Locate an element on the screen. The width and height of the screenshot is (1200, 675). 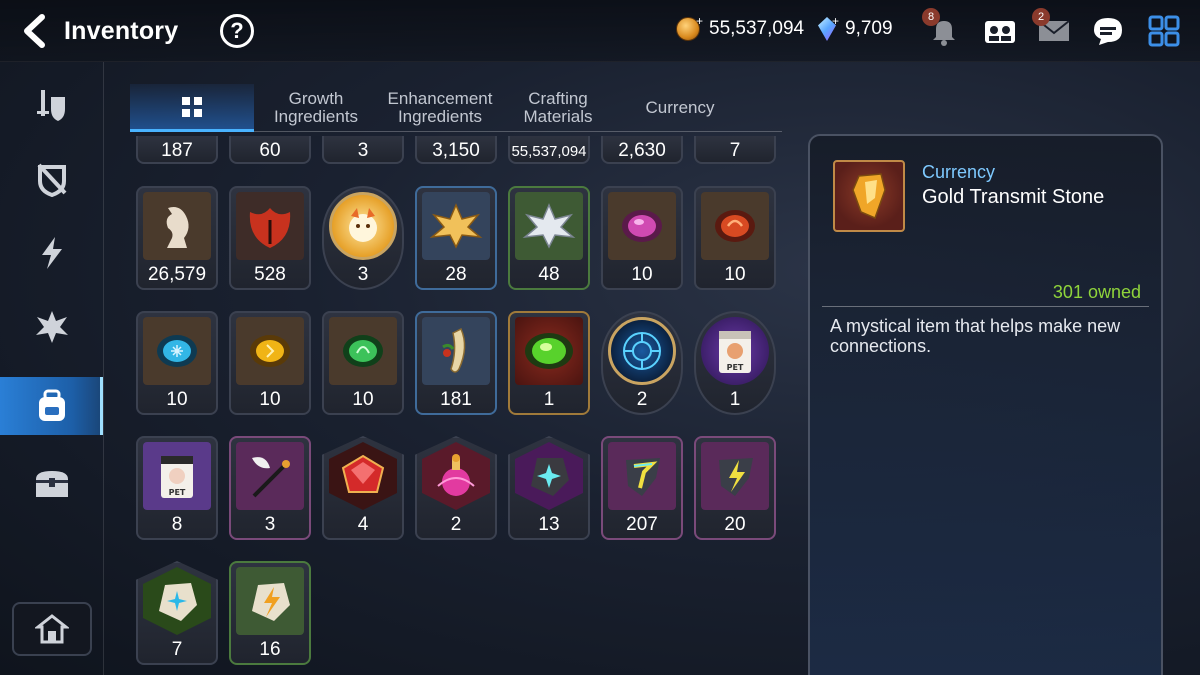
tab-growth-ingredients: Growth Ingredients is located at coordinates (316, 108).